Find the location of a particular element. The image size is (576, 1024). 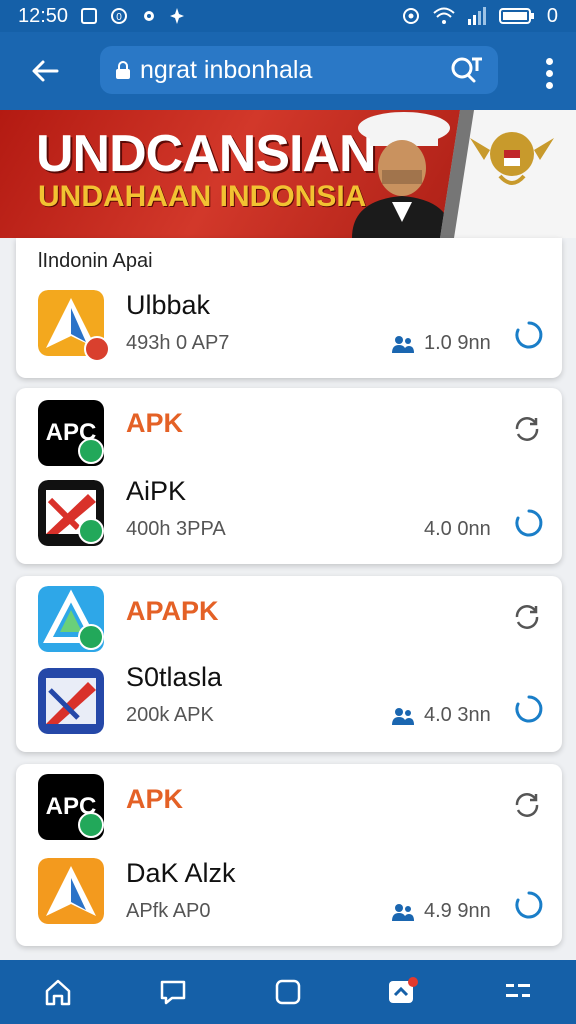

more-options-button is located at coordinates (549, 73).